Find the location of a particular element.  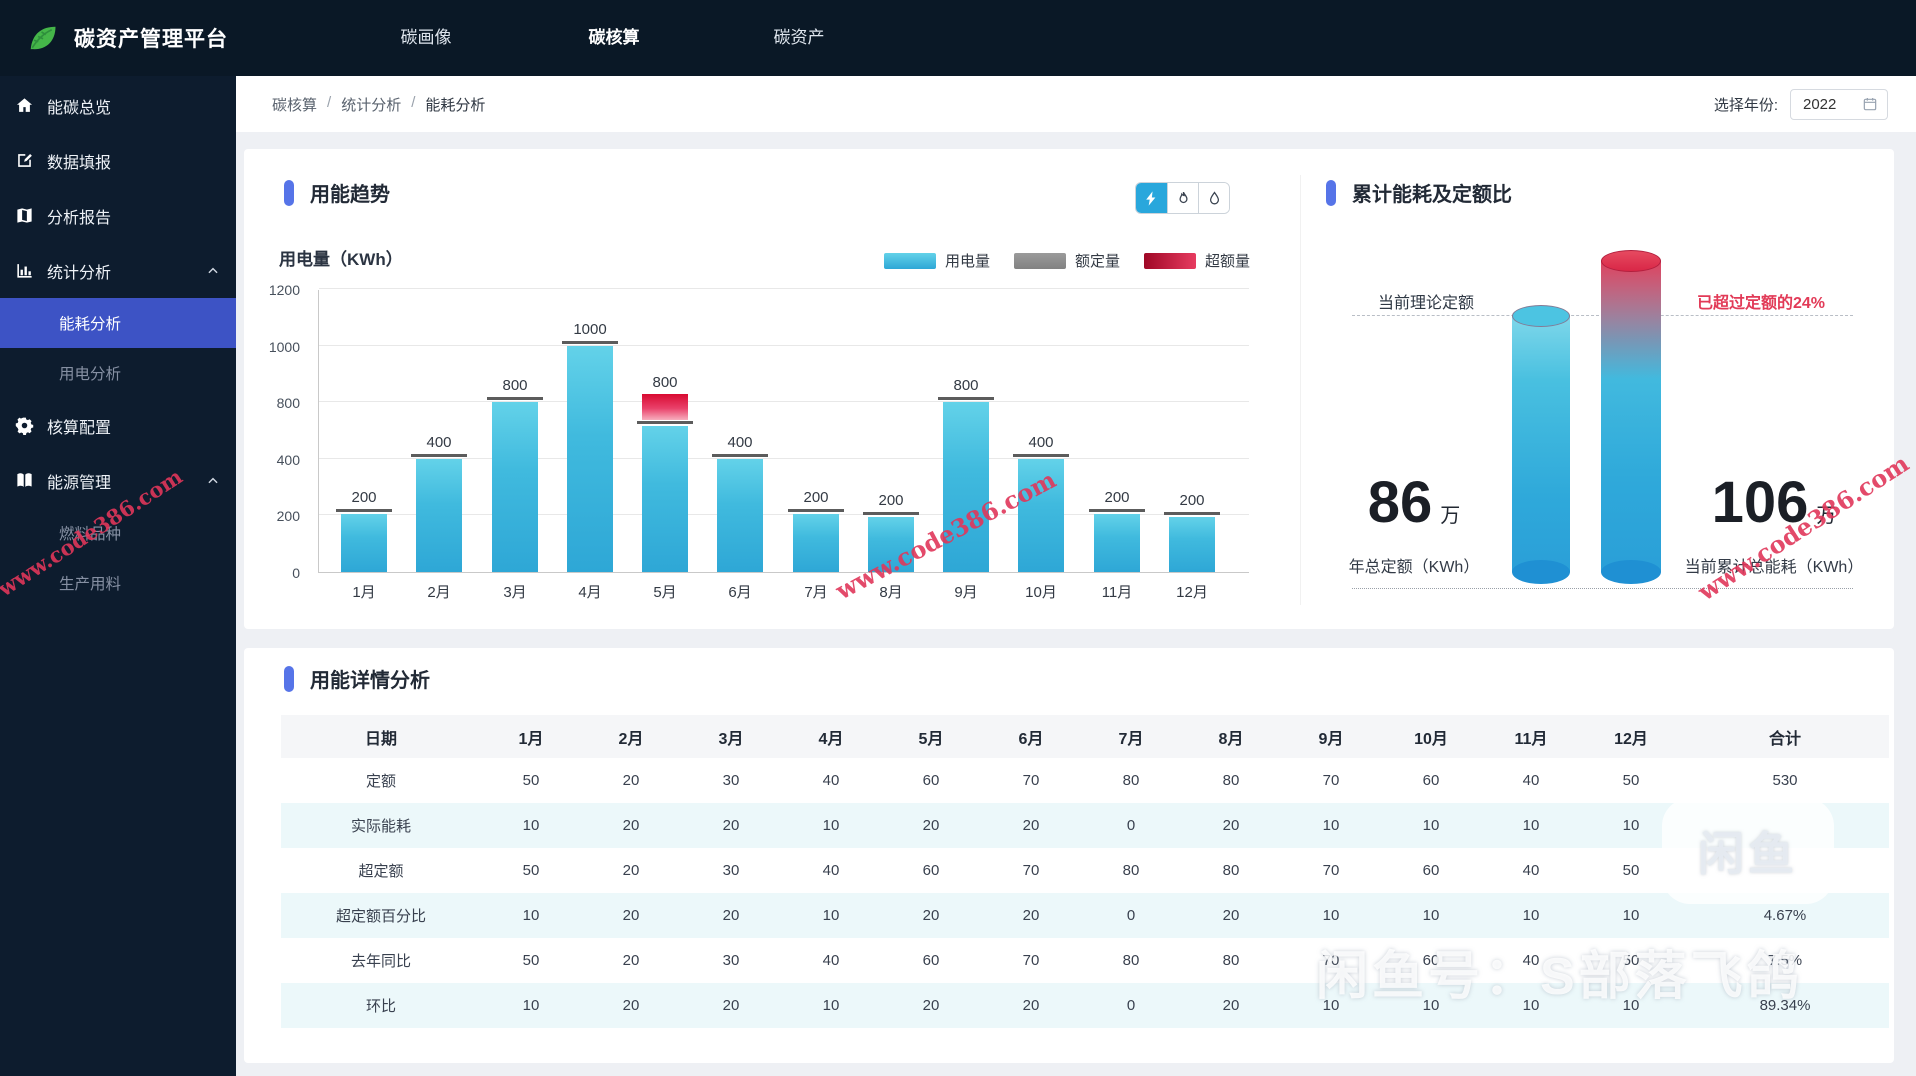

y-tick-label: 400 is located at coordinates (288, 460).